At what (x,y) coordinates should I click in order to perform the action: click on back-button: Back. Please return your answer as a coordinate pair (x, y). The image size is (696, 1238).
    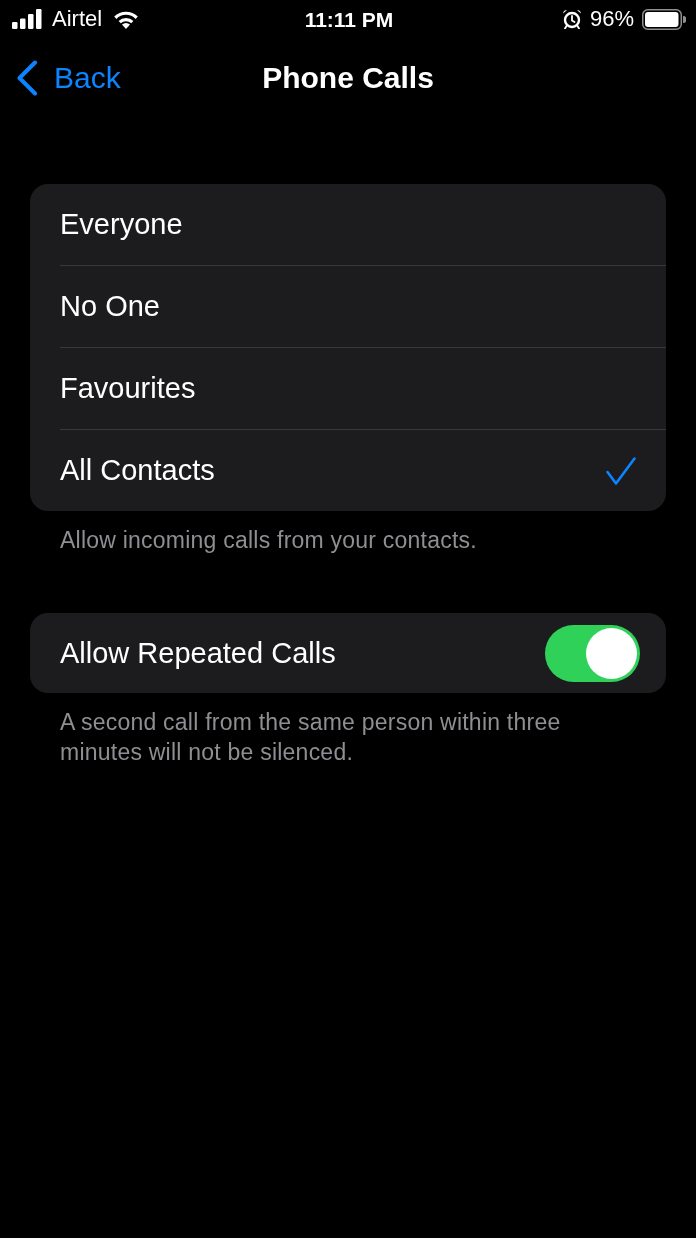
    Looking at the image, I should click on (68, 78).